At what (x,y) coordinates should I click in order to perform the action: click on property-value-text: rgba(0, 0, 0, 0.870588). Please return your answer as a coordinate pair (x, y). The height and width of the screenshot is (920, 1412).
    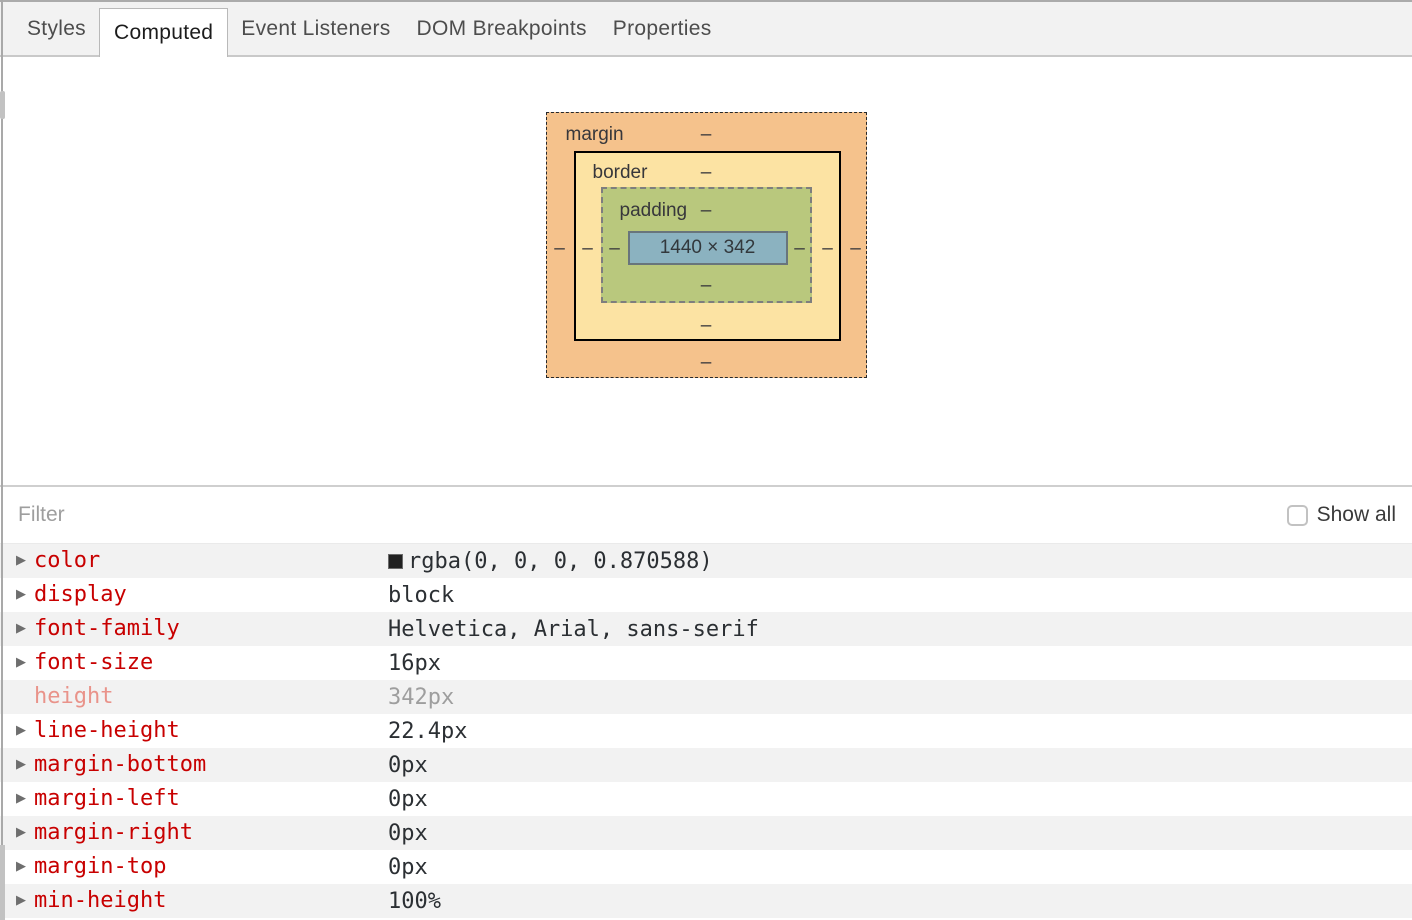
    Looking at the image, I should click on (560, 561).